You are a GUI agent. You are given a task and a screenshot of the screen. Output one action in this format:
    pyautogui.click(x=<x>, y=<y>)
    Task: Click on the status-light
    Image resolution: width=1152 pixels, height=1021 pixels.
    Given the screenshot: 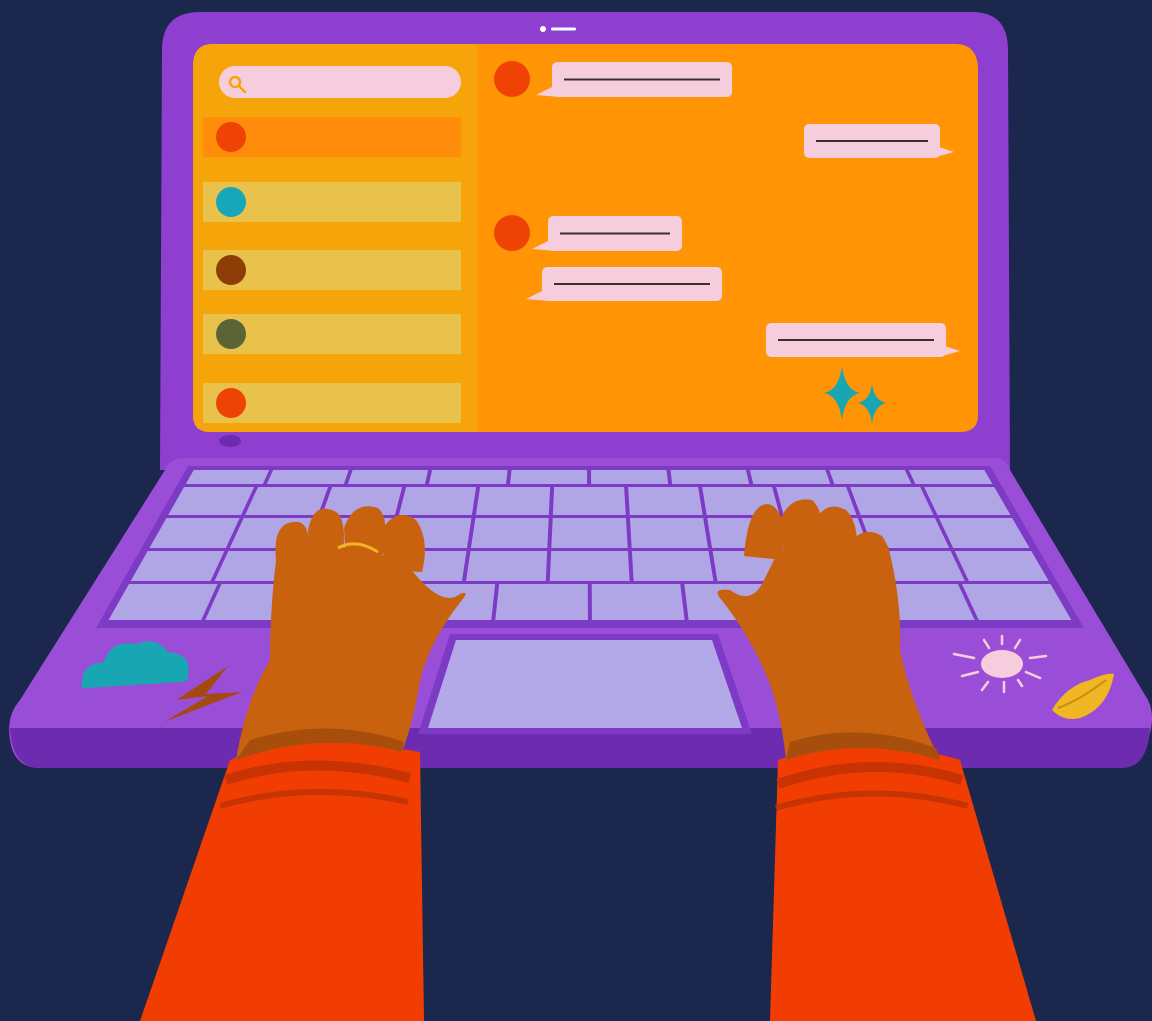 What is the action you would take?
    pyautogui.click(x=230, y=441)
    